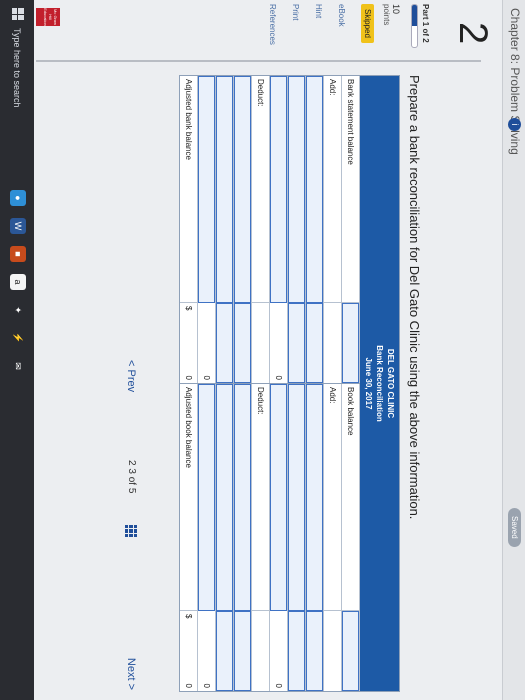 The image size is (525, 700). What do you see at coordinates (314, 497) in the screenshot?
I see `book-add-desc-input` at bounding box center [314, 497].